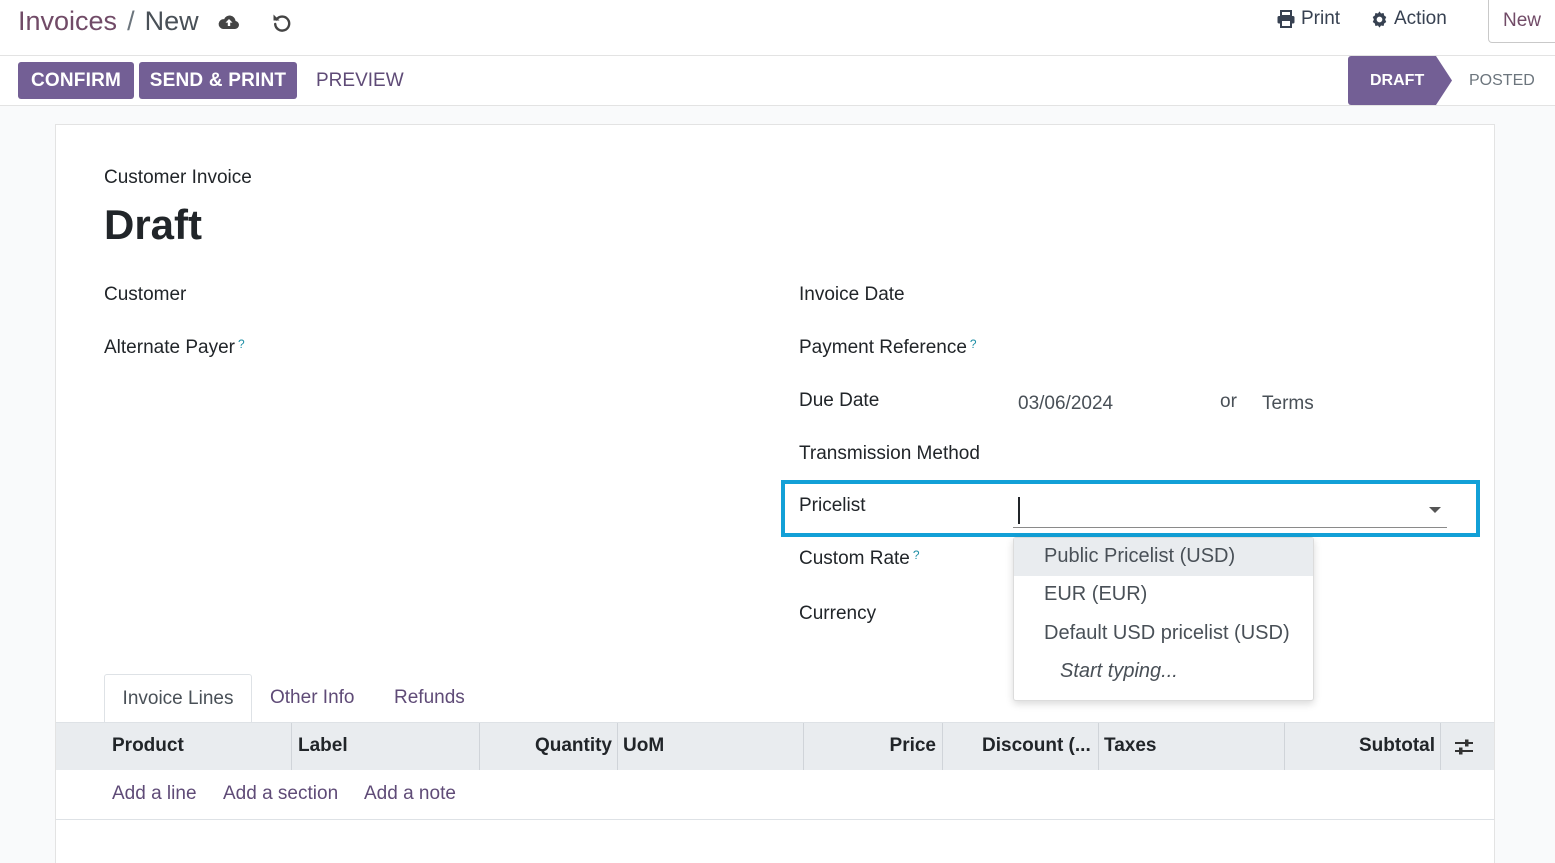 The image size is (1555, 863). What do you see at coordinates (1130, 746) in the screenshot?
I see `column-header-taxes: Taxes` at bounding box center [1130, 746].